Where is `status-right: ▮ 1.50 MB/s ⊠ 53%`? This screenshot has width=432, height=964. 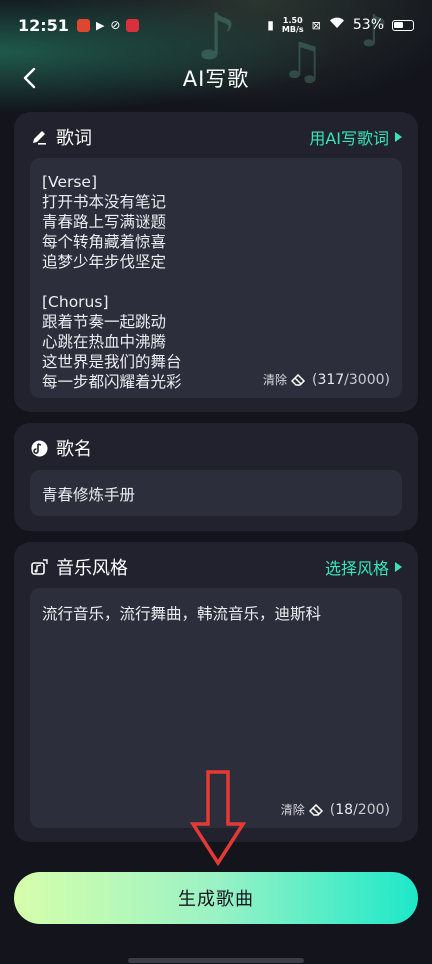 status-right: ▮ 1.50 MB/s ⊠ 53% is located at coordinates (340, 25).